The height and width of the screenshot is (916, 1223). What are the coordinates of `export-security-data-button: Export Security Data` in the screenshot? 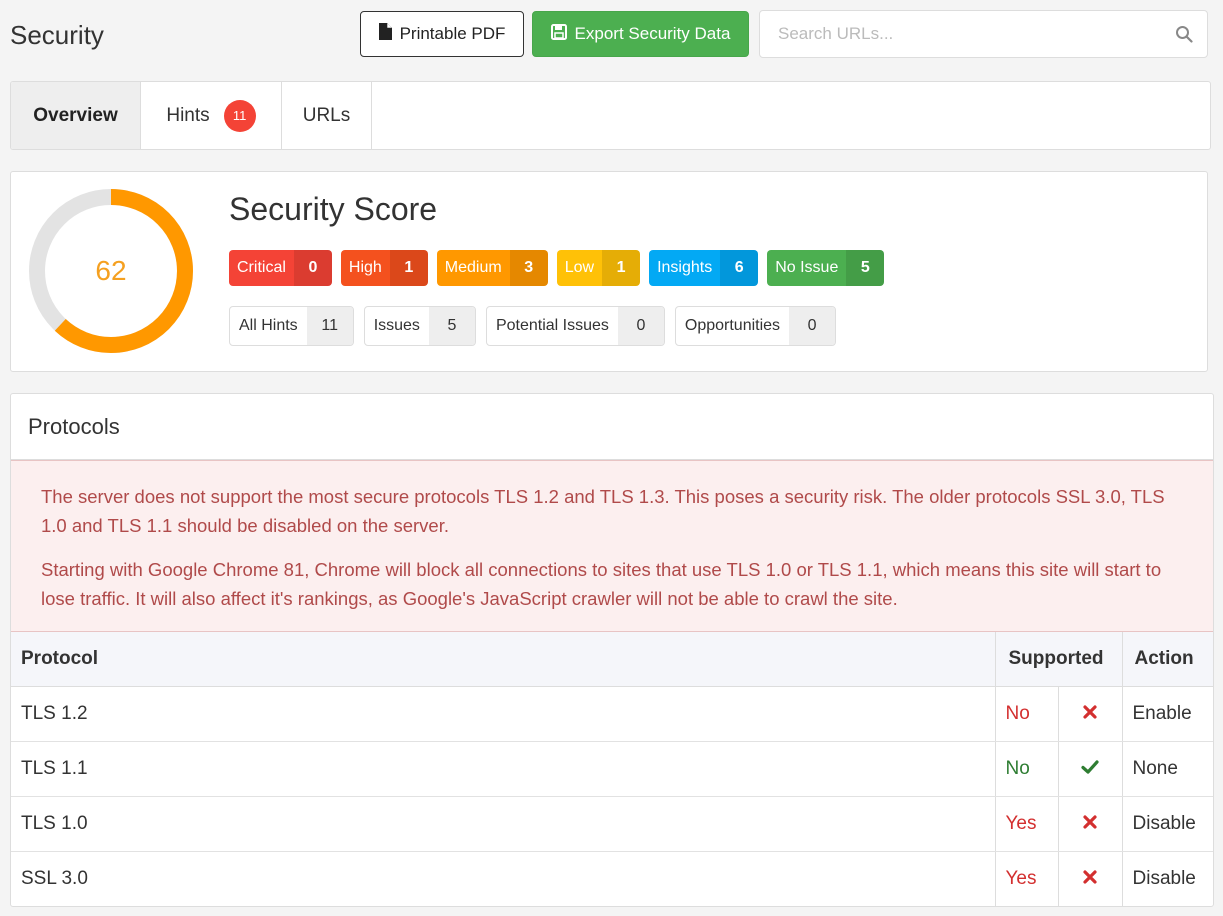 It's located at (640, 34).